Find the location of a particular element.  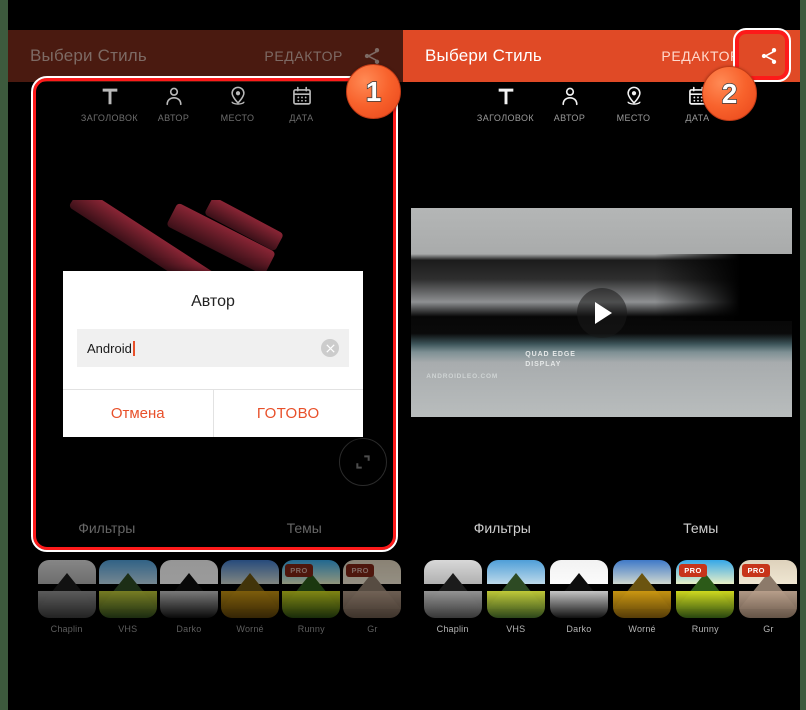

video-overlay-line1: QUAD EDGE is located at coordinates (550, 355).